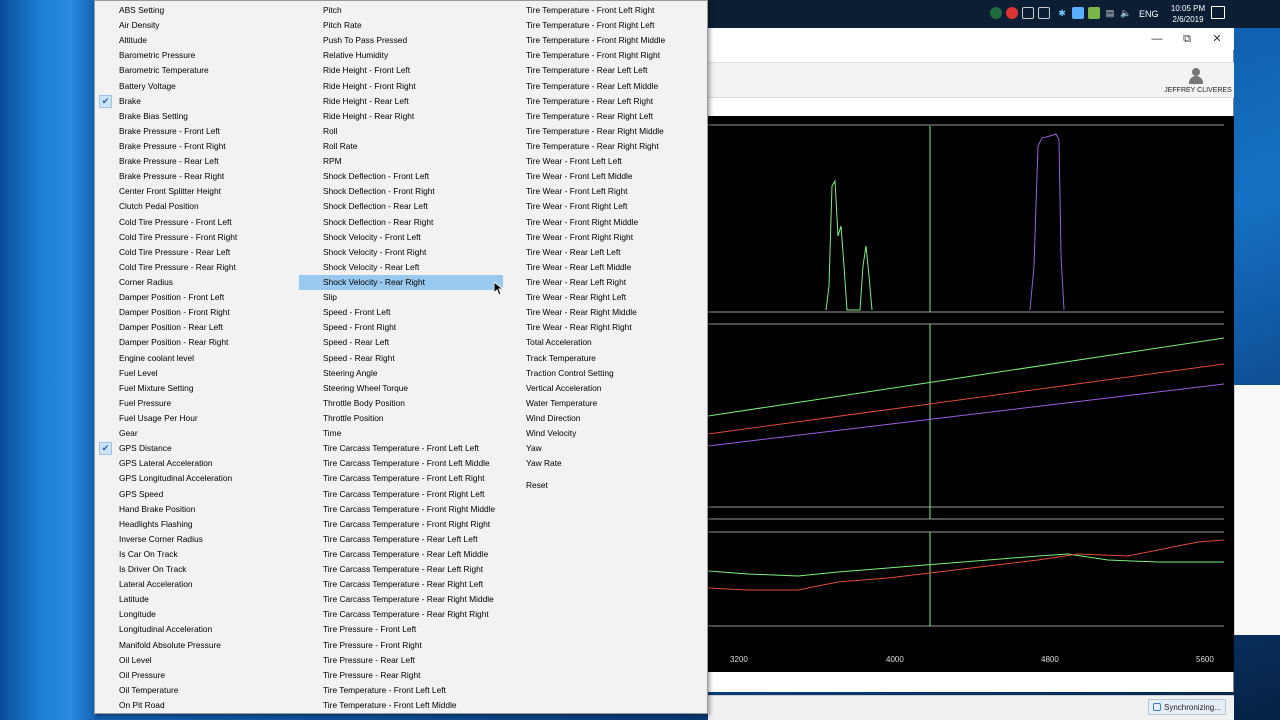 This screenshot has height=720, width=1280. What do you see at coordinates (996, 13) in the screenshot?
I see `tray-app-icon` at bounding box center [996, 13].